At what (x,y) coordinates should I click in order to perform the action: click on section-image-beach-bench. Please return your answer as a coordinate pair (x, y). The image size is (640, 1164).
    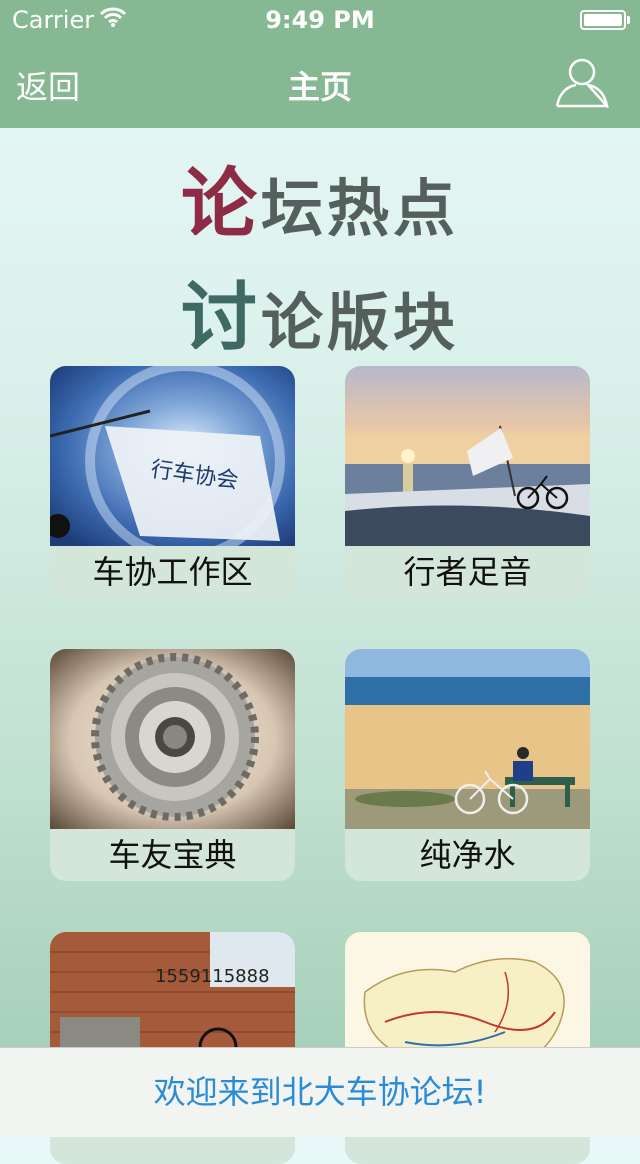
    Looking at the image, I should click on (467, 739).